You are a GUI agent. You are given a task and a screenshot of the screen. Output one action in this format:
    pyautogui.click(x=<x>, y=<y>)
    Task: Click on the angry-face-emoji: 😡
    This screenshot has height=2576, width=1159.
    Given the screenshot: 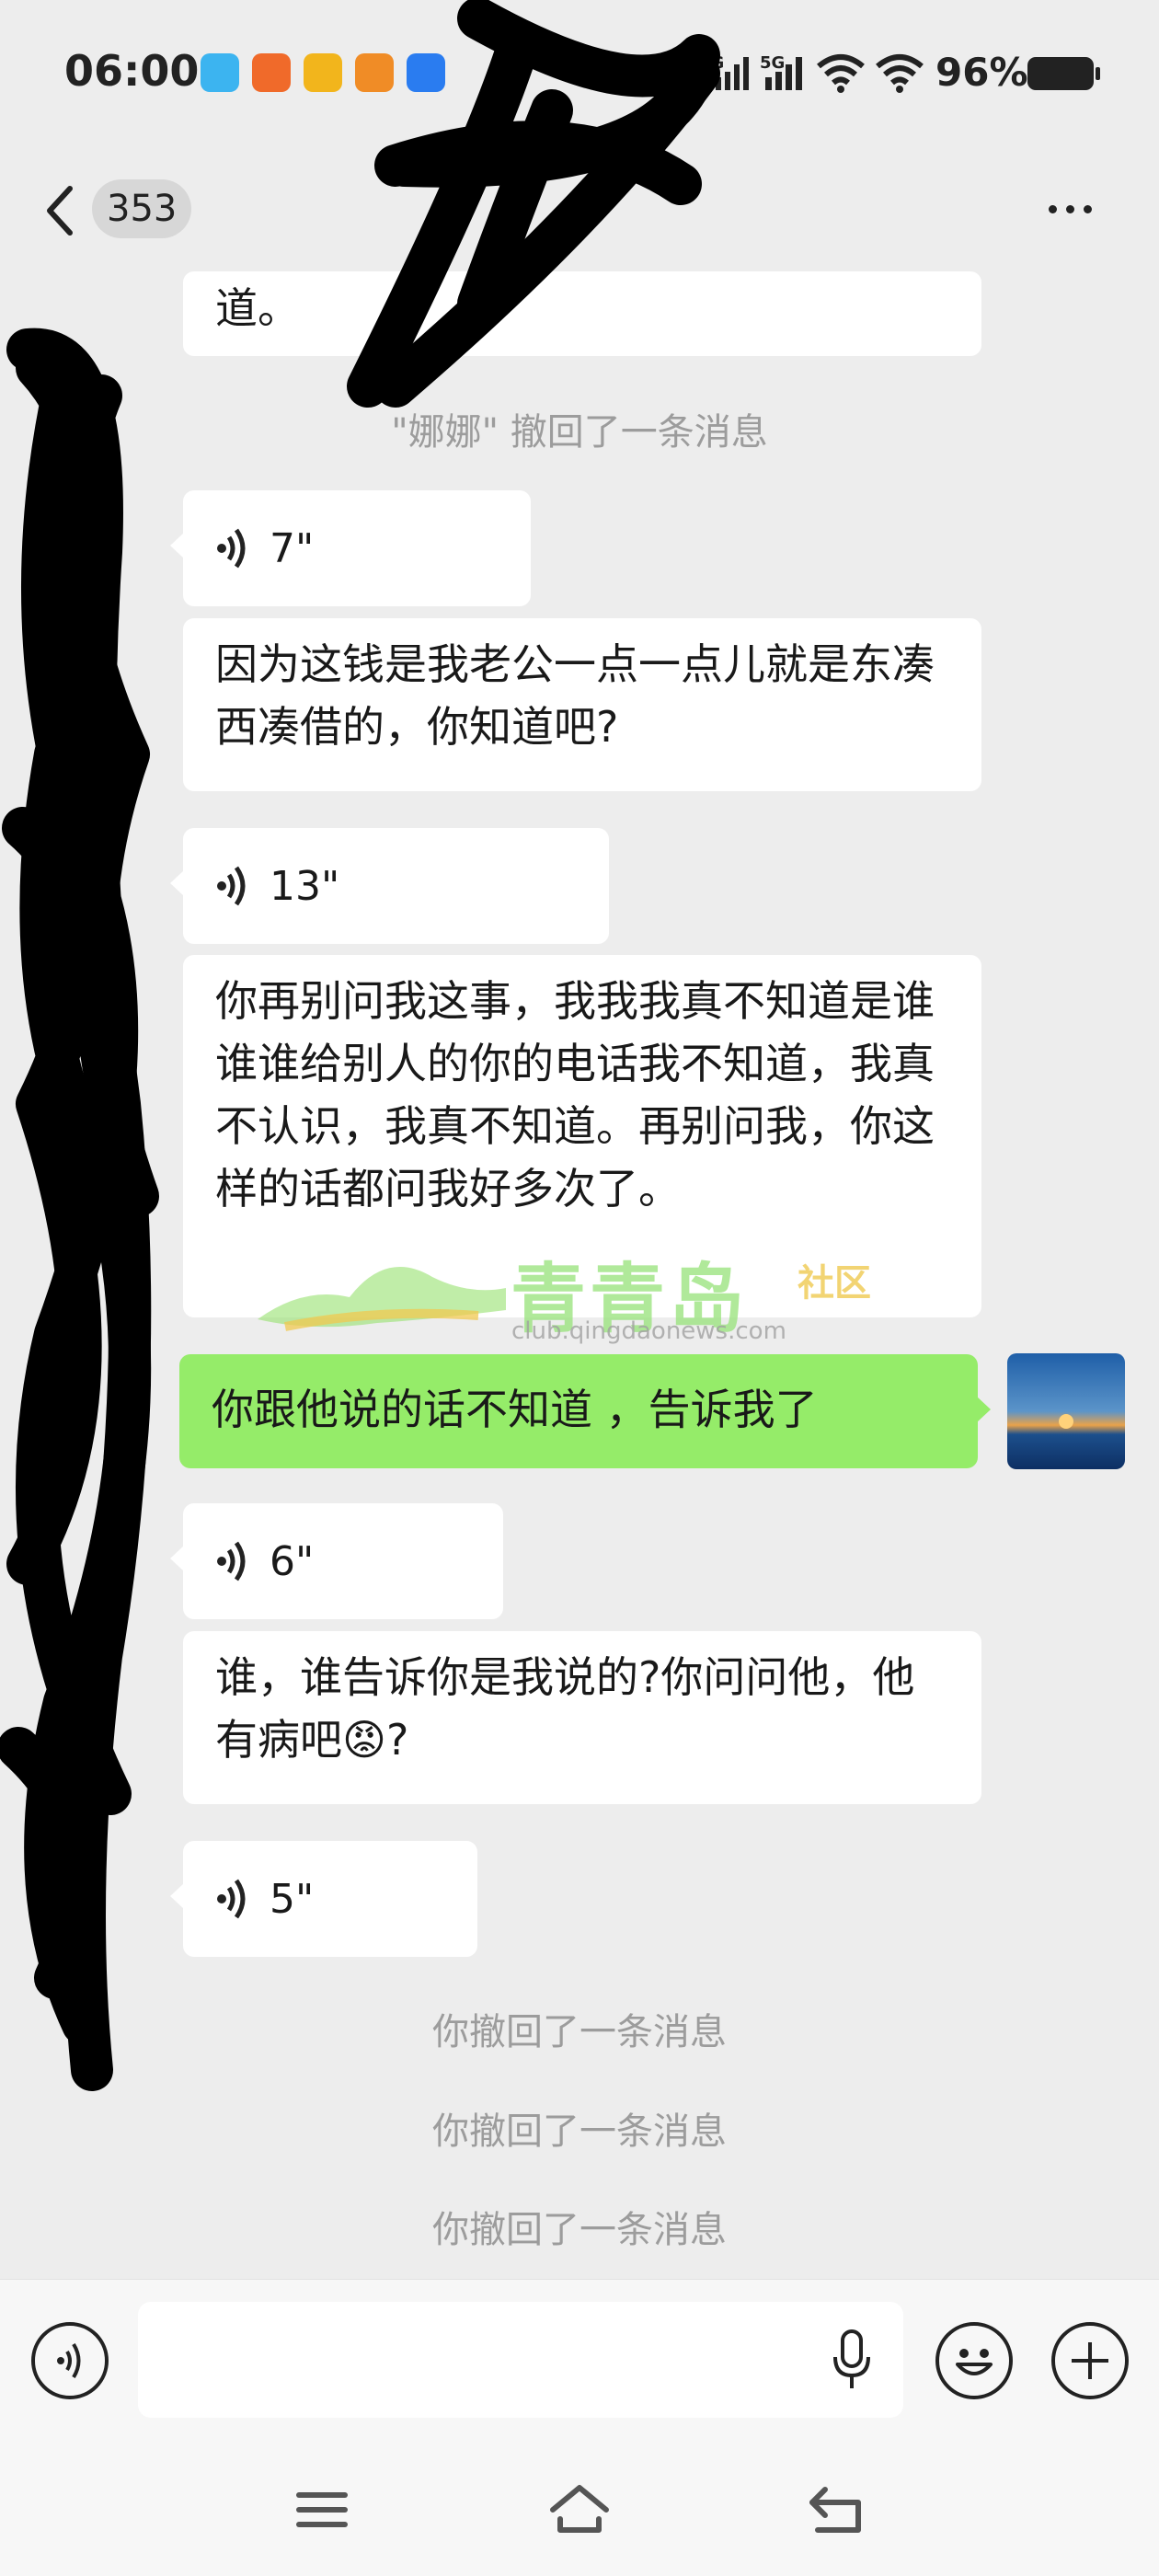 What is the action you would take?
    pyautogui.click(x=364, y=1740)
    